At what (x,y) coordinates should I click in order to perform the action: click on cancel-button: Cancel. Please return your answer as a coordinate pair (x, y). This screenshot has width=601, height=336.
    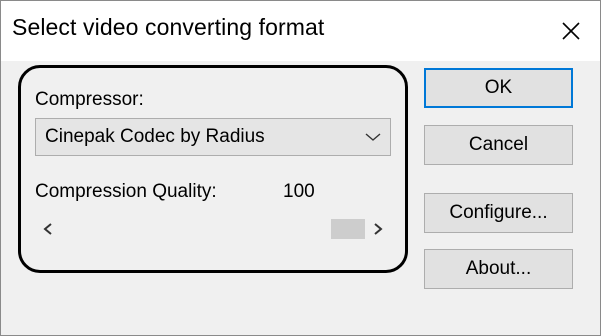
    Looking at the image, I should click on (498, 145).